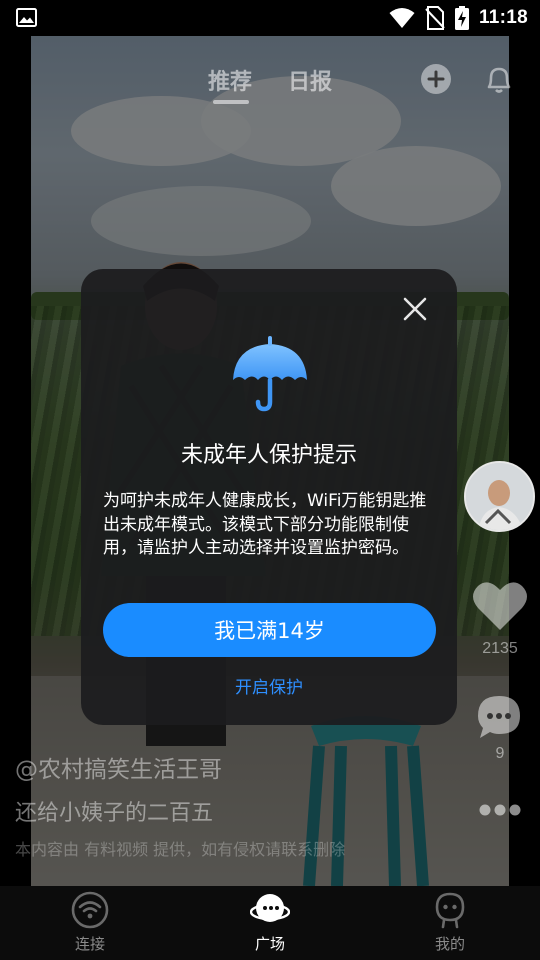  What do you see at coordinates (180, 849) in the screenshot?
I see `source-notice: 本内容由 有料视频 提供，如有侵权请联系删除` at bounding box center [180, 849].